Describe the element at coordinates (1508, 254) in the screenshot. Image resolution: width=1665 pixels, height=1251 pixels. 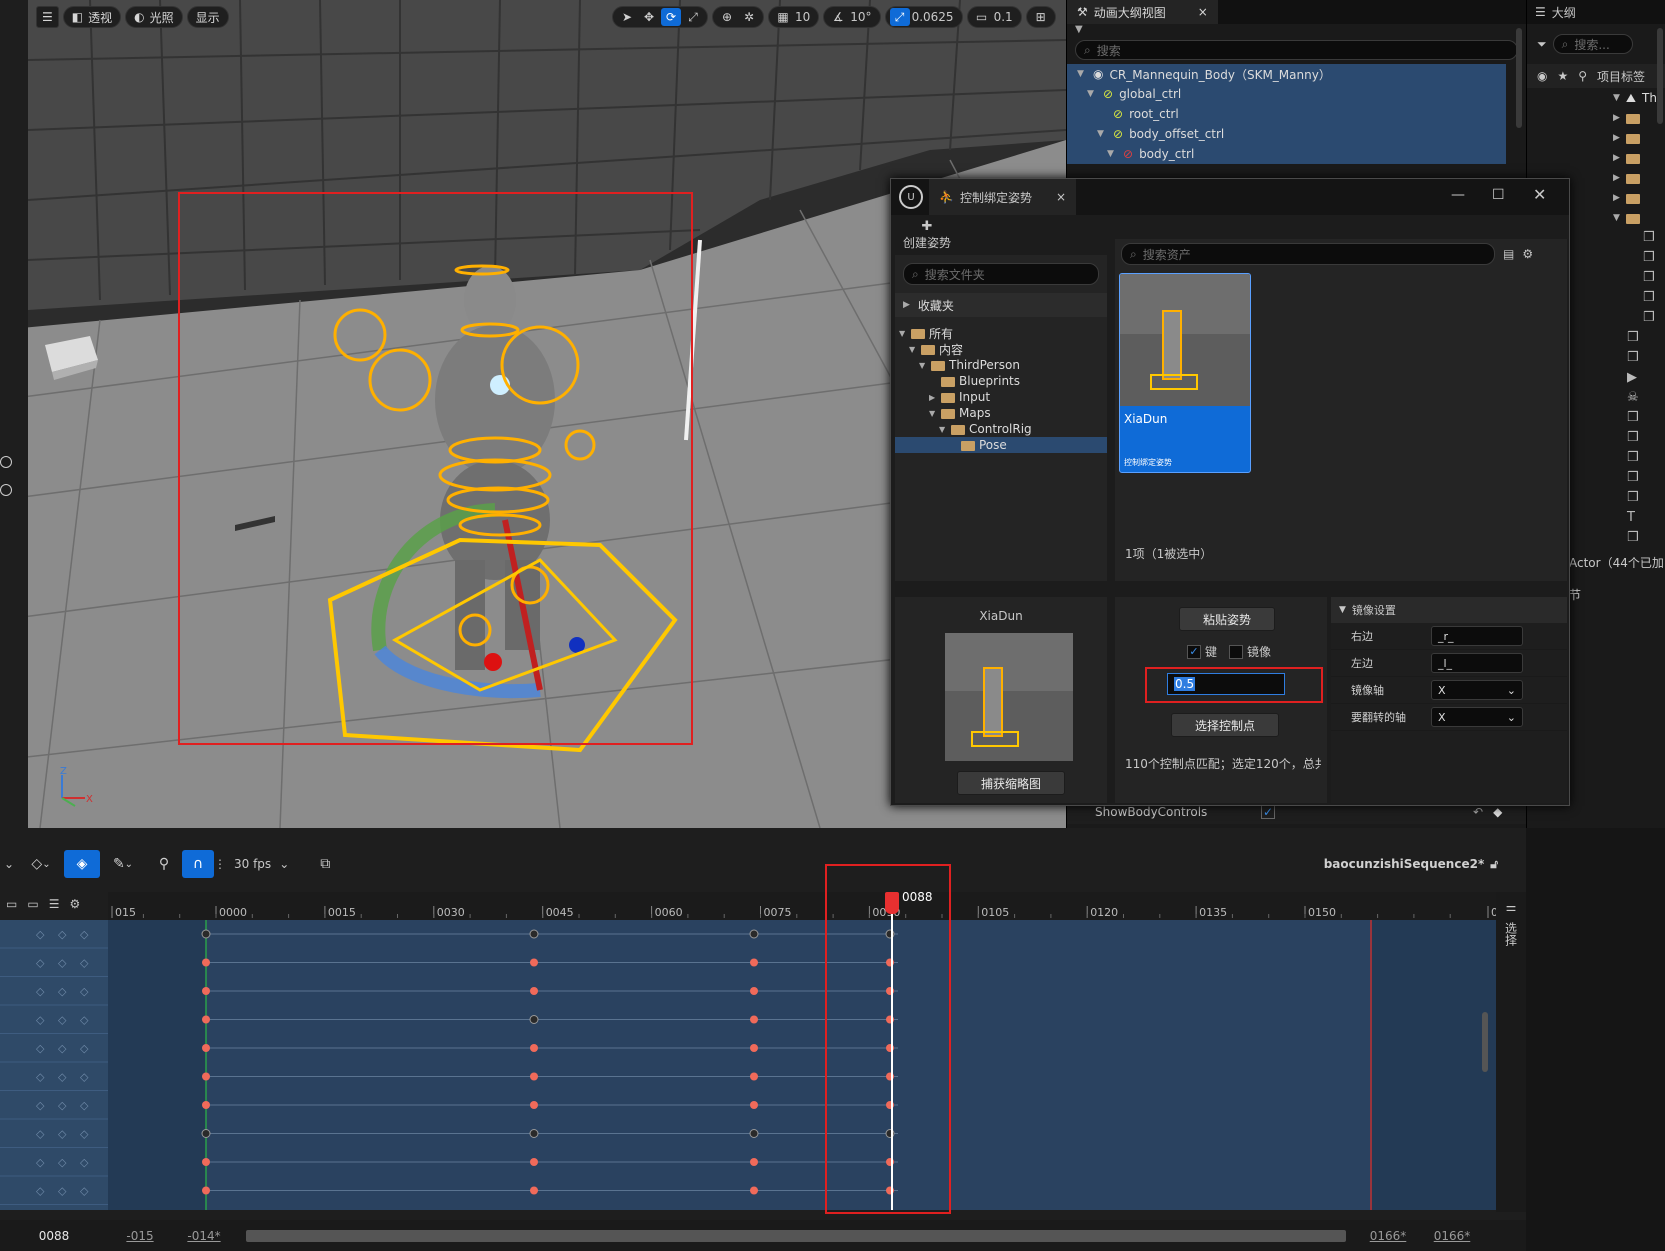
I see `folder-view-icon: ▤` at that location.